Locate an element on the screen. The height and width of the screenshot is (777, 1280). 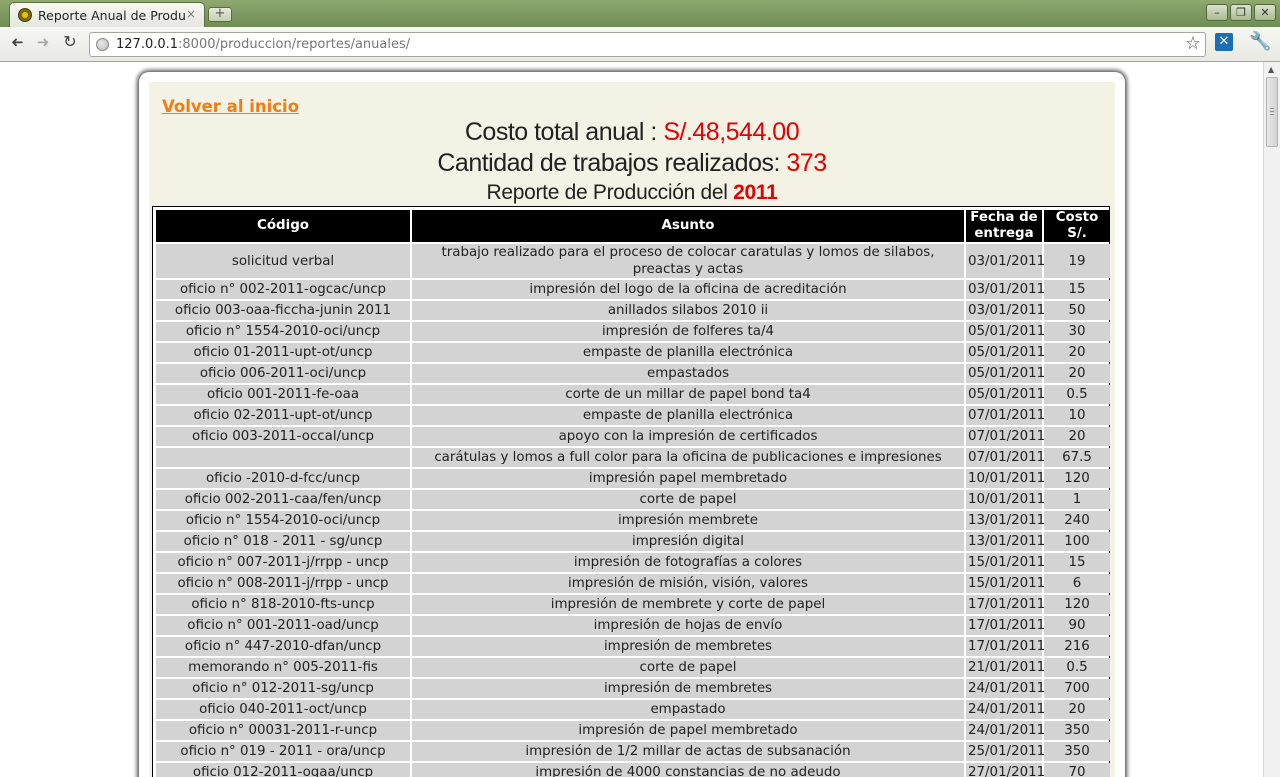
cell-asunto: impresión de hojas de envío is located at coordinates (688, 625).